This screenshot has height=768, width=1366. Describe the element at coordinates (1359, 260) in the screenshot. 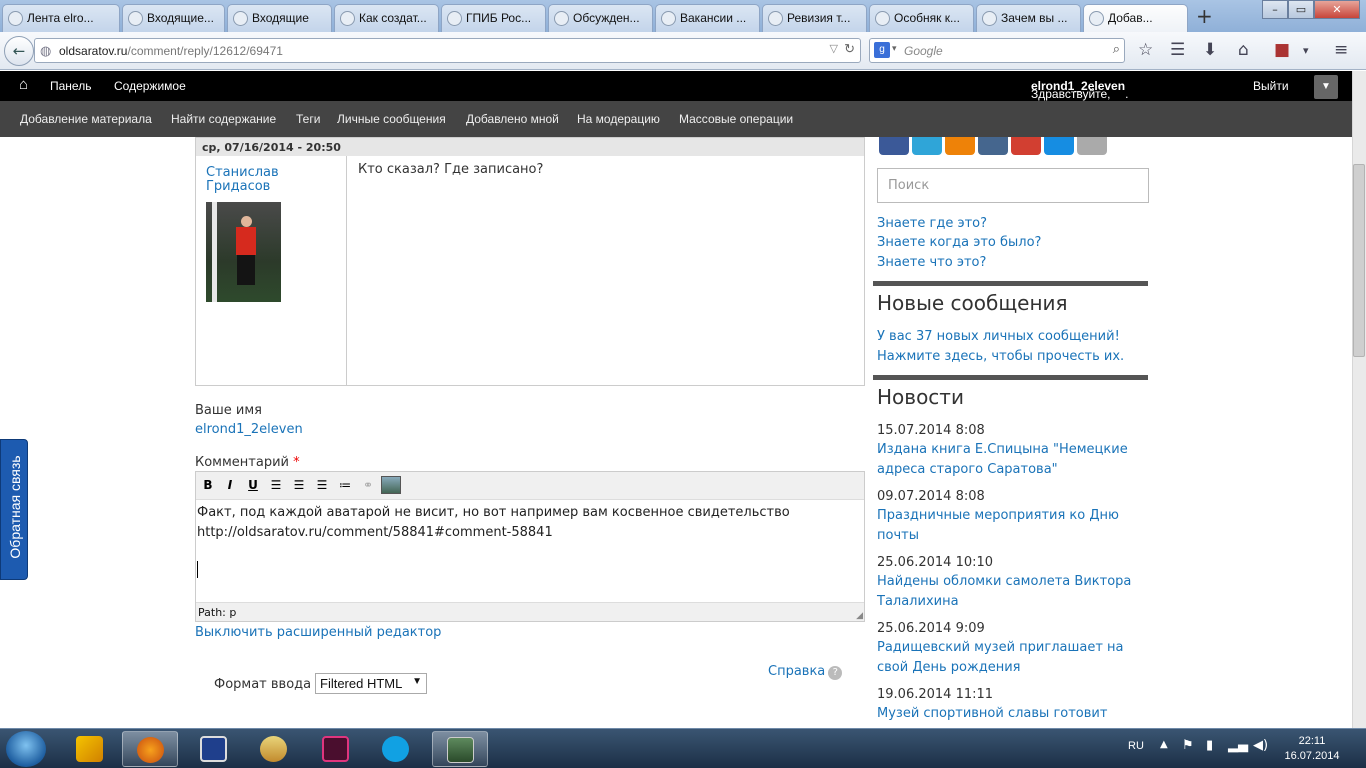

I see `scrollbar-thumb` at that location.